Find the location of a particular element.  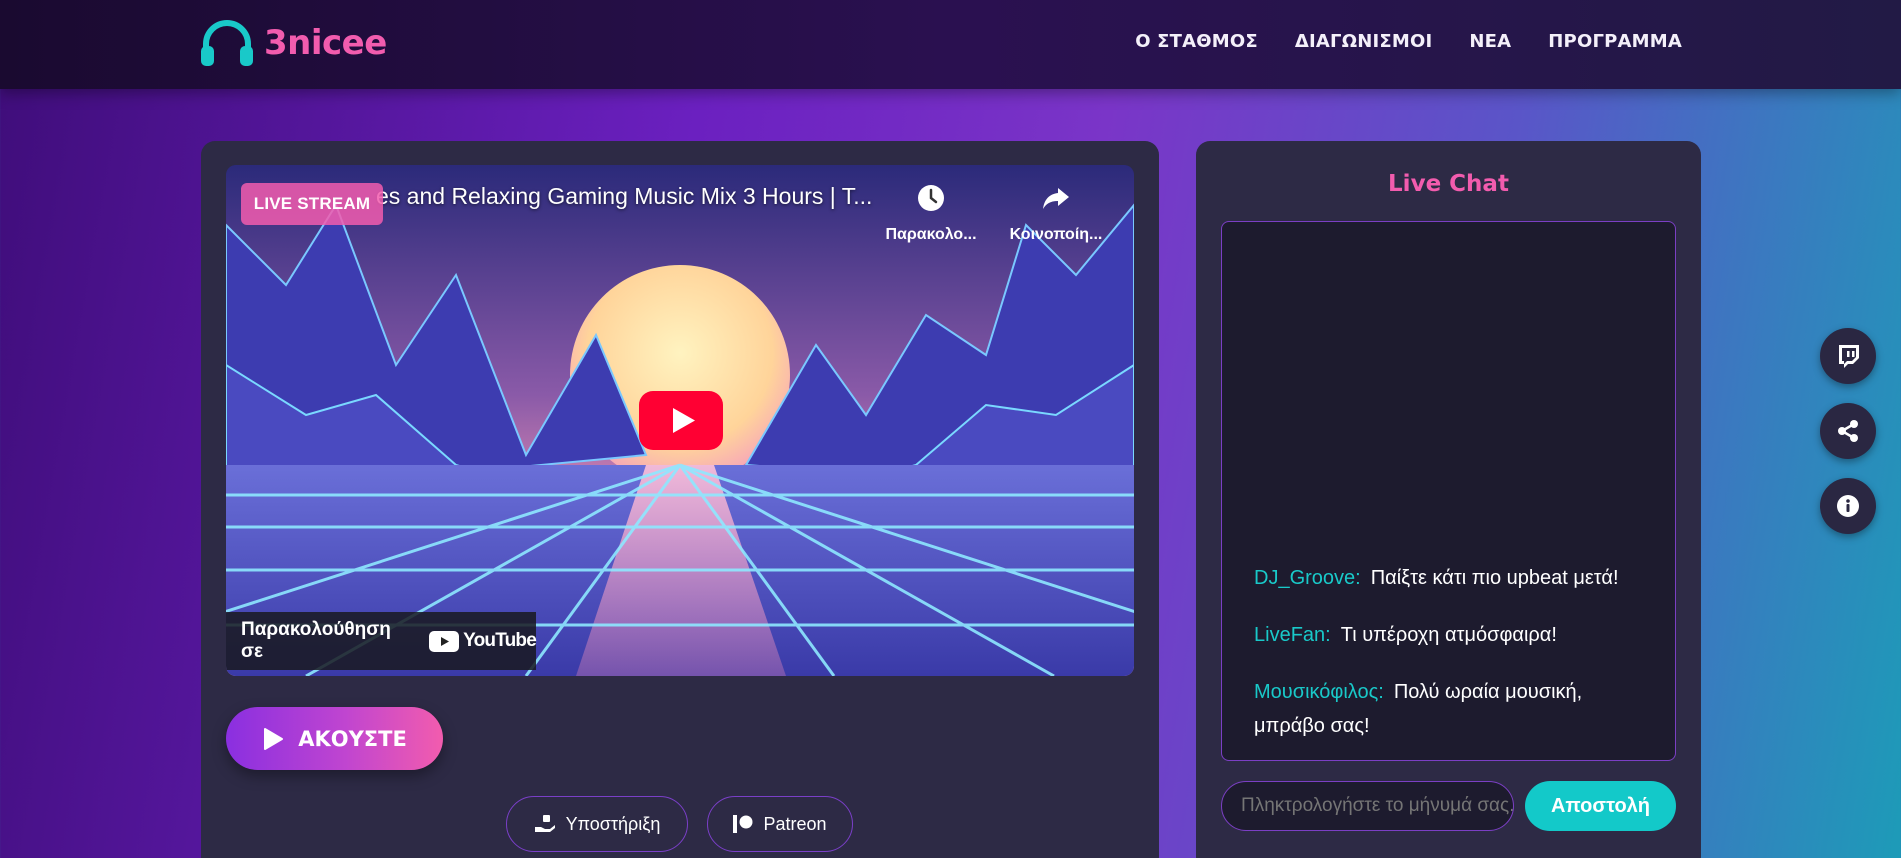

chat-message-input is located at coordinates (1367, 806).